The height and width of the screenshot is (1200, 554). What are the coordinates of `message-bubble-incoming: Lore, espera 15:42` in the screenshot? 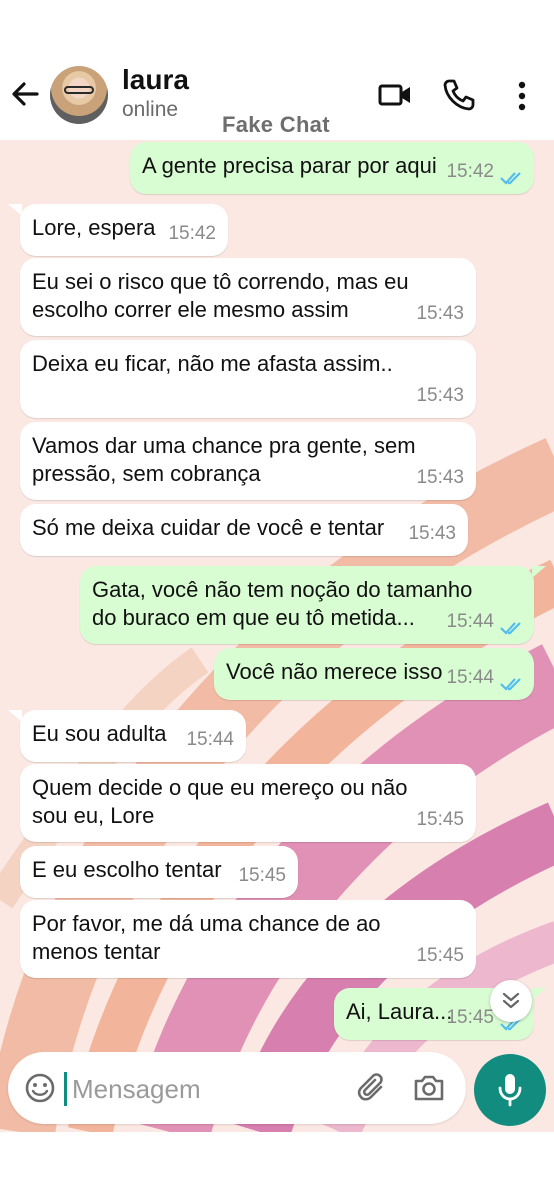 It's located at (124, 230).